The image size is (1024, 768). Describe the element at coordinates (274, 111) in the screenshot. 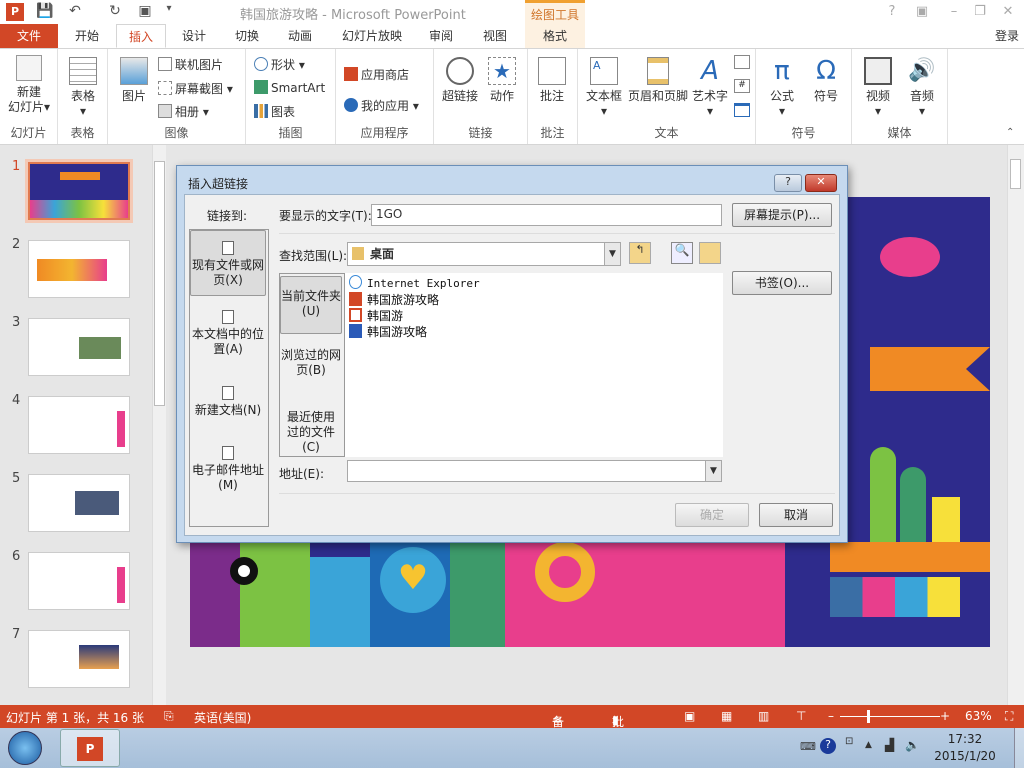

I see `chart-button: 图表` at that location.